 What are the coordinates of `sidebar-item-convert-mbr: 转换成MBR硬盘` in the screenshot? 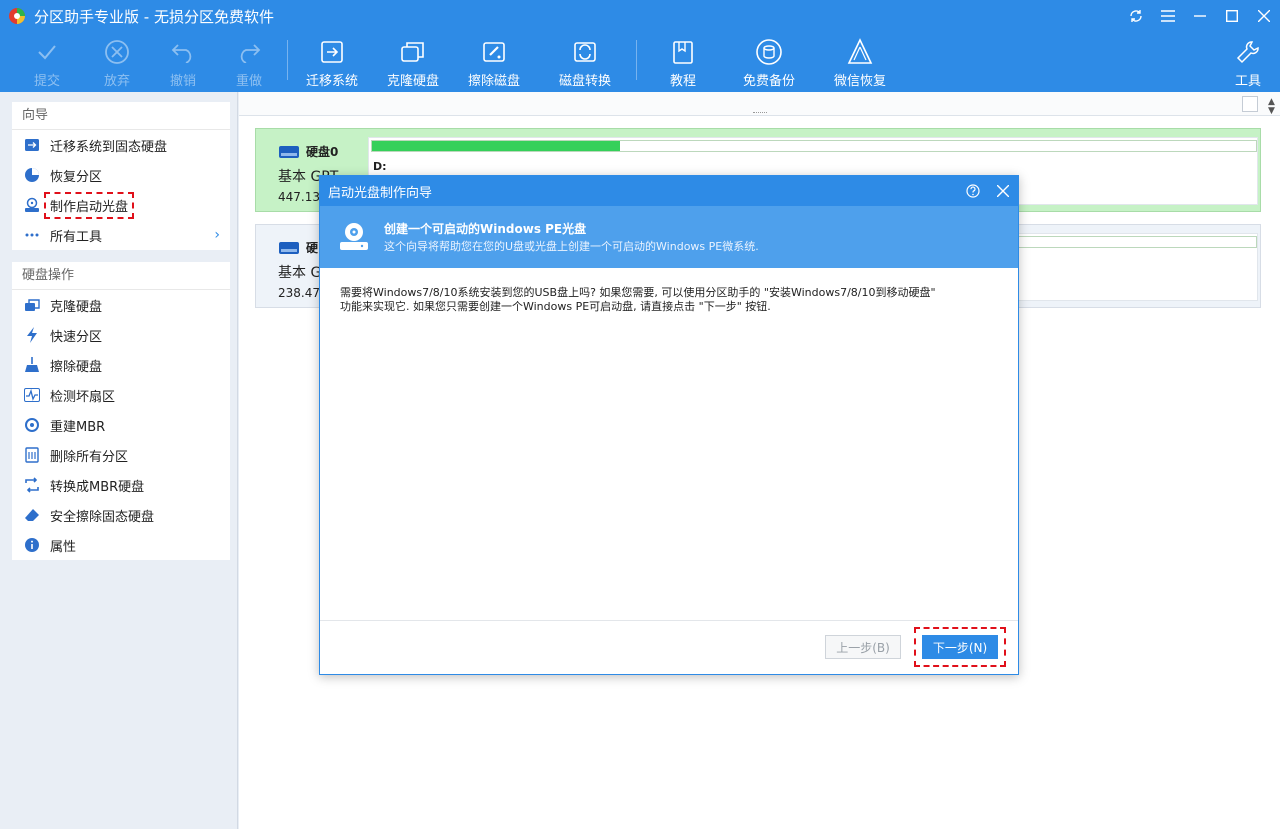 It's located at (121, 485).